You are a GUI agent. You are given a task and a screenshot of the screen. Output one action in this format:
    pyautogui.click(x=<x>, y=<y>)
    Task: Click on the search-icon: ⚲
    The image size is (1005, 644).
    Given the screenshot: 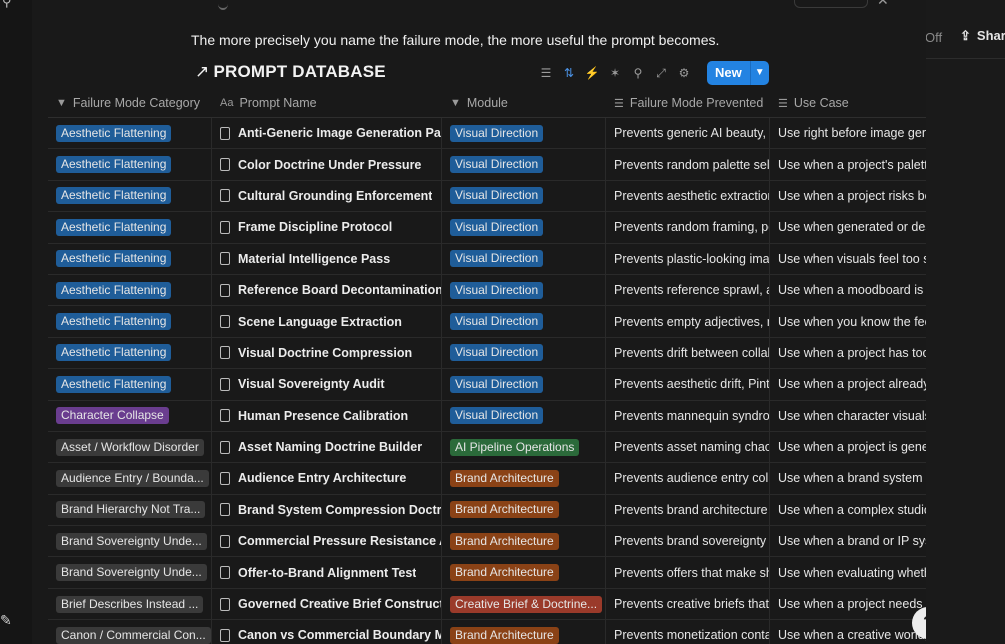 What is the action you would take?
    pyautogui.click(x=7, y=5)
    